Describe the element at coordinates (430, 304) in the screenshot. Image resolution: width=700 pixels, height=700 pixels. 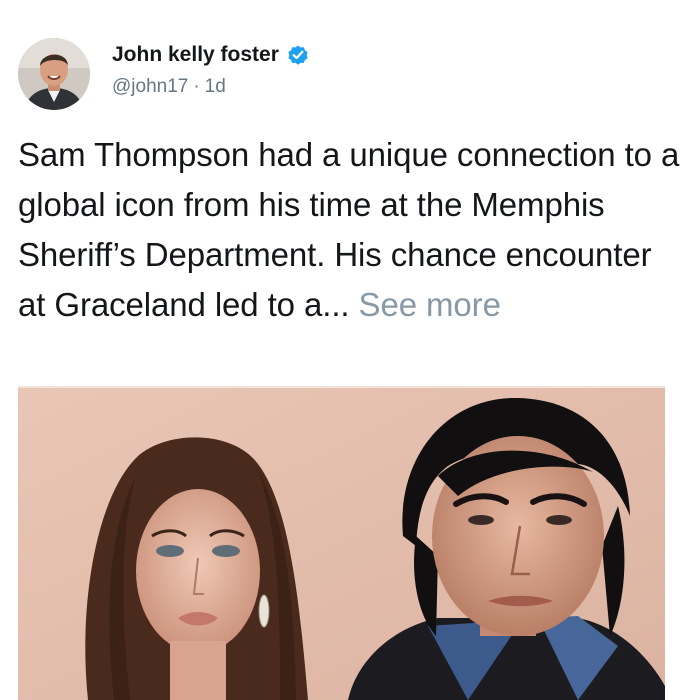
I see `see-more-link: See more` at that location.